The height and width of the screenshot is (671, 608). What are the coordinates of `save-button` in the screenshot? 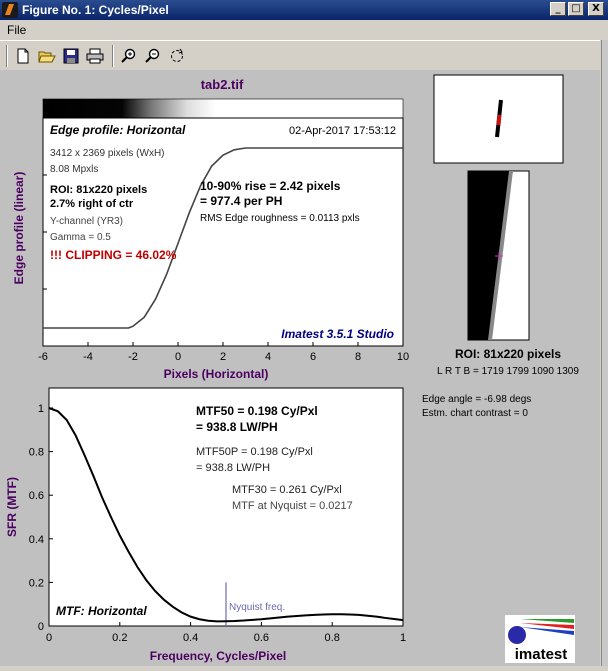 It's located at (71, 56).